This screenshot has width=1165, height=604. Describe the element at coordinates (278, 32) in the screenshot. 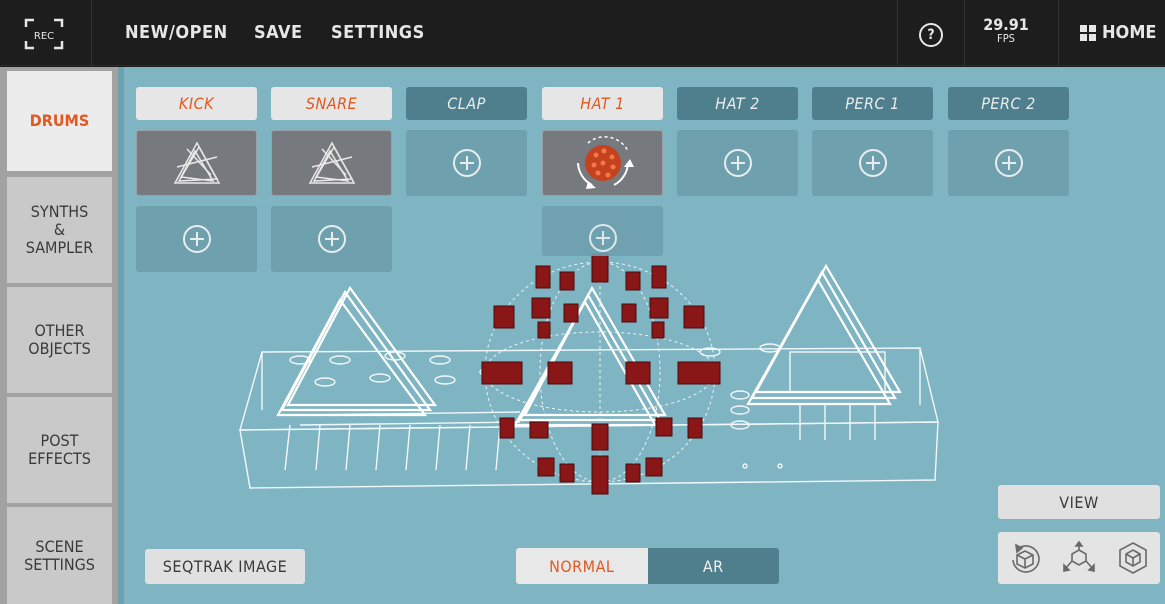

I see `menu-save: SAVE` at that location.